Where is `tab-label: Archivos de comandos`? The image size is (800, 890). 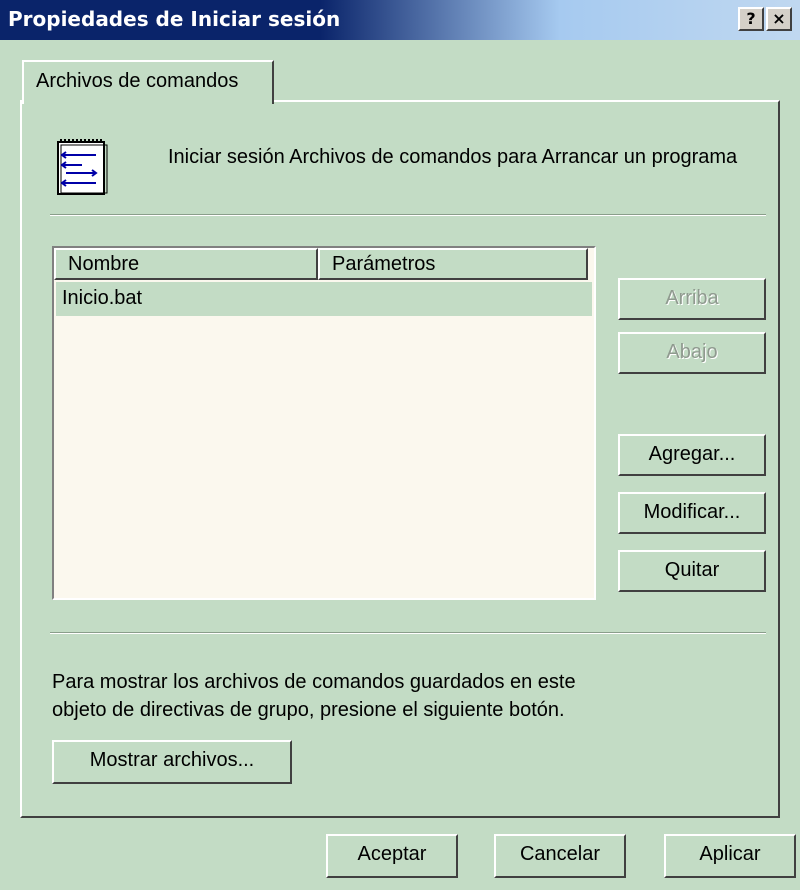
tab-label: Archivos de comandos is located at coordinates (137, 81).